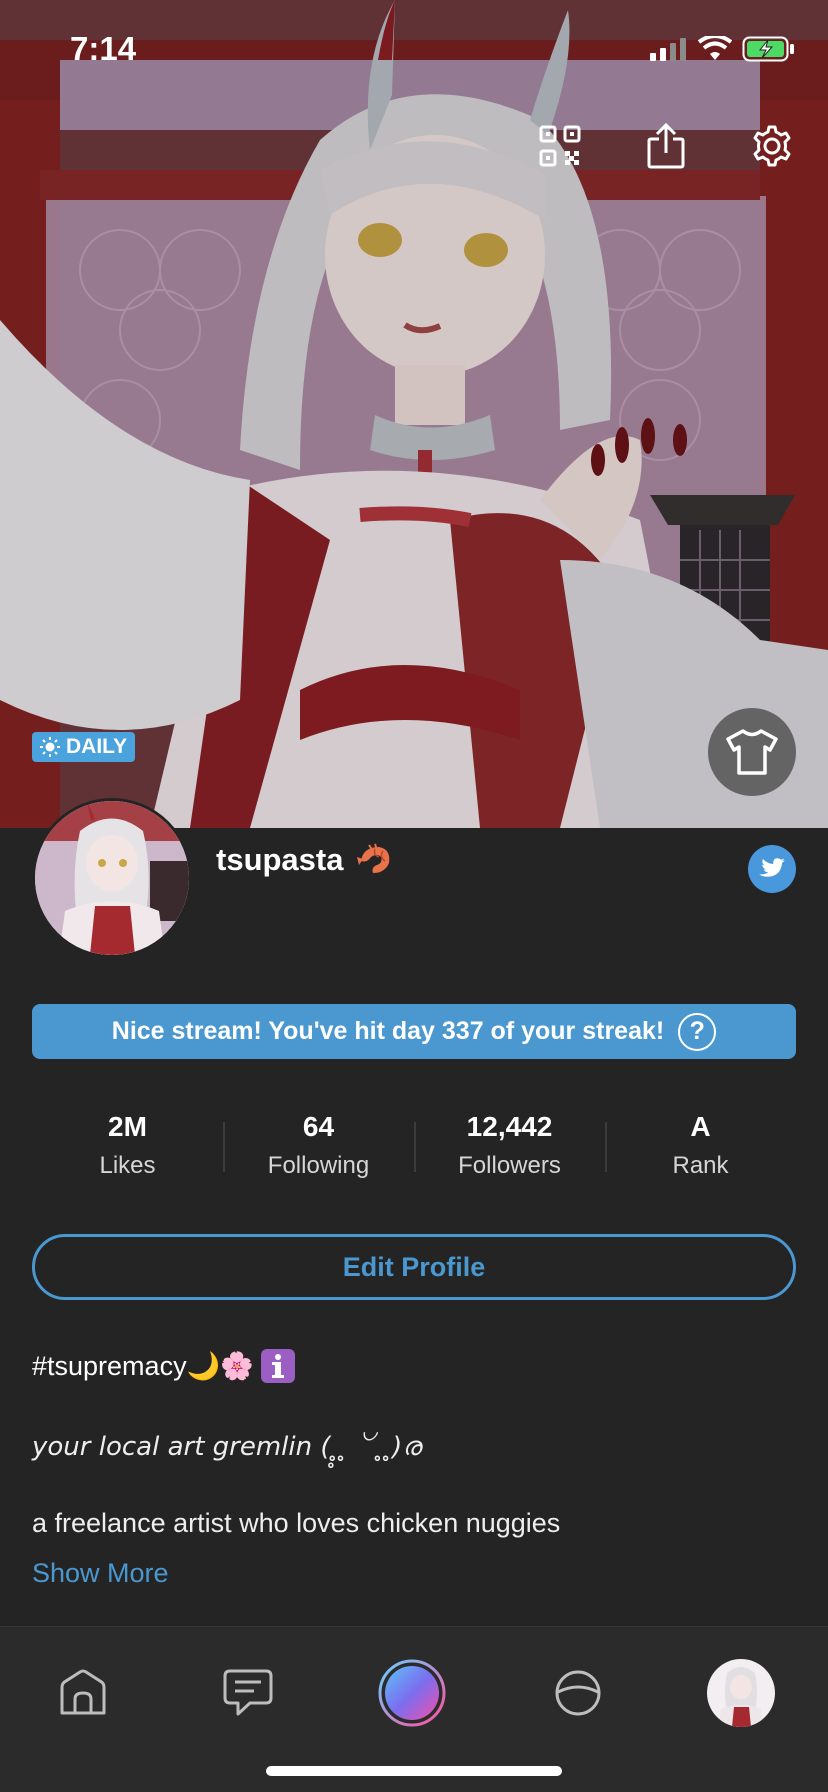 The height and width of the screenshot is (1792, 828). What do you see at coordinates (318, 1165) in the screenshot?
I see `stat-label: Following` at bounding box center [318, 1165].